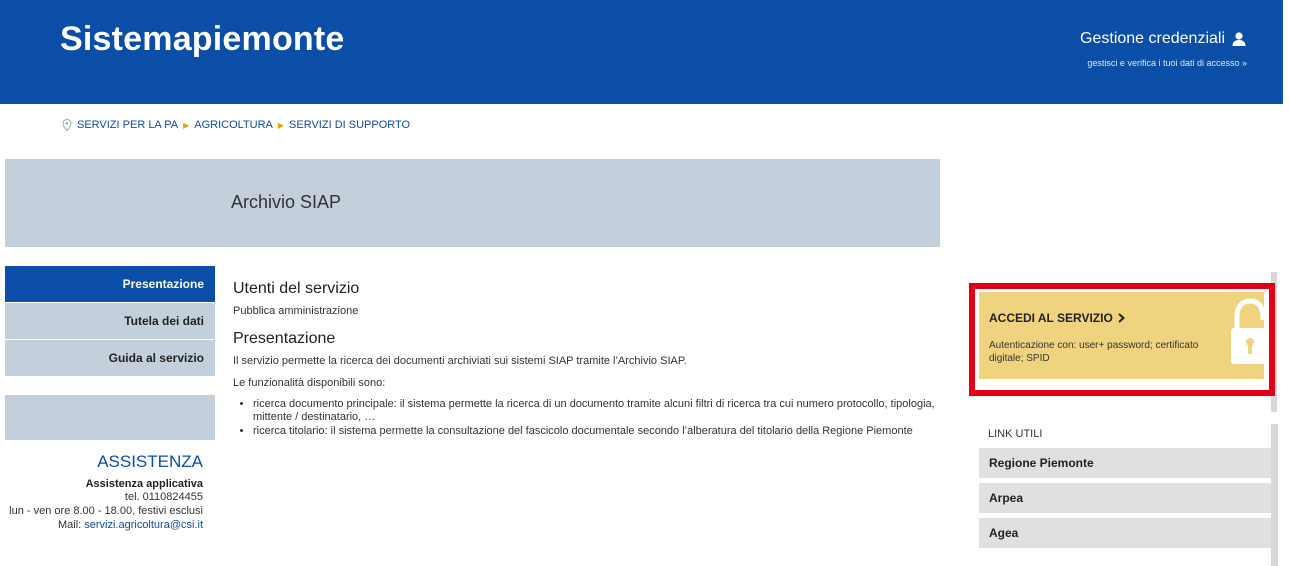  What do you see at coordinates (284, 338) in the screenshot?
I see `presentation-heading: Presentazione` at bounding box center [284, 338].